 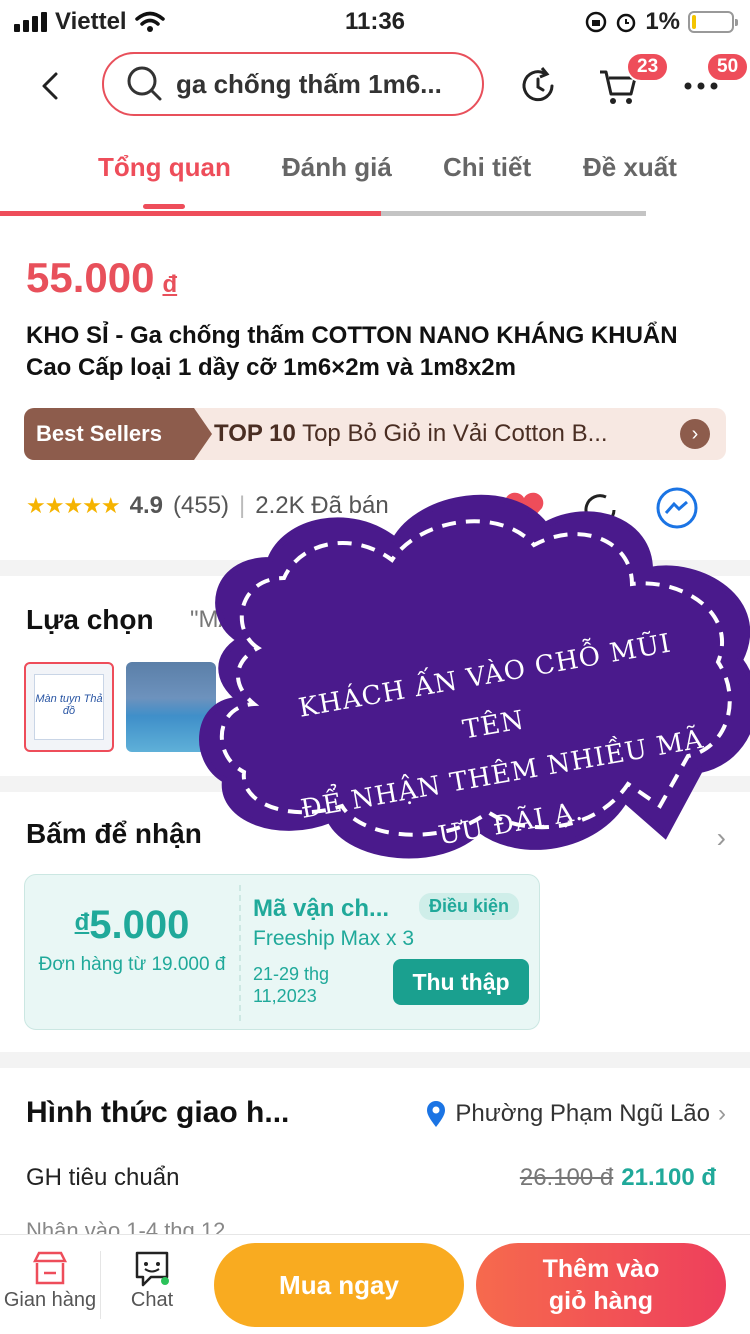 What do you see at coordinates (375, 21) in the screenshot?
I see `status-bar: Viettel 11:36 1%` at bounding box center [375, 21].